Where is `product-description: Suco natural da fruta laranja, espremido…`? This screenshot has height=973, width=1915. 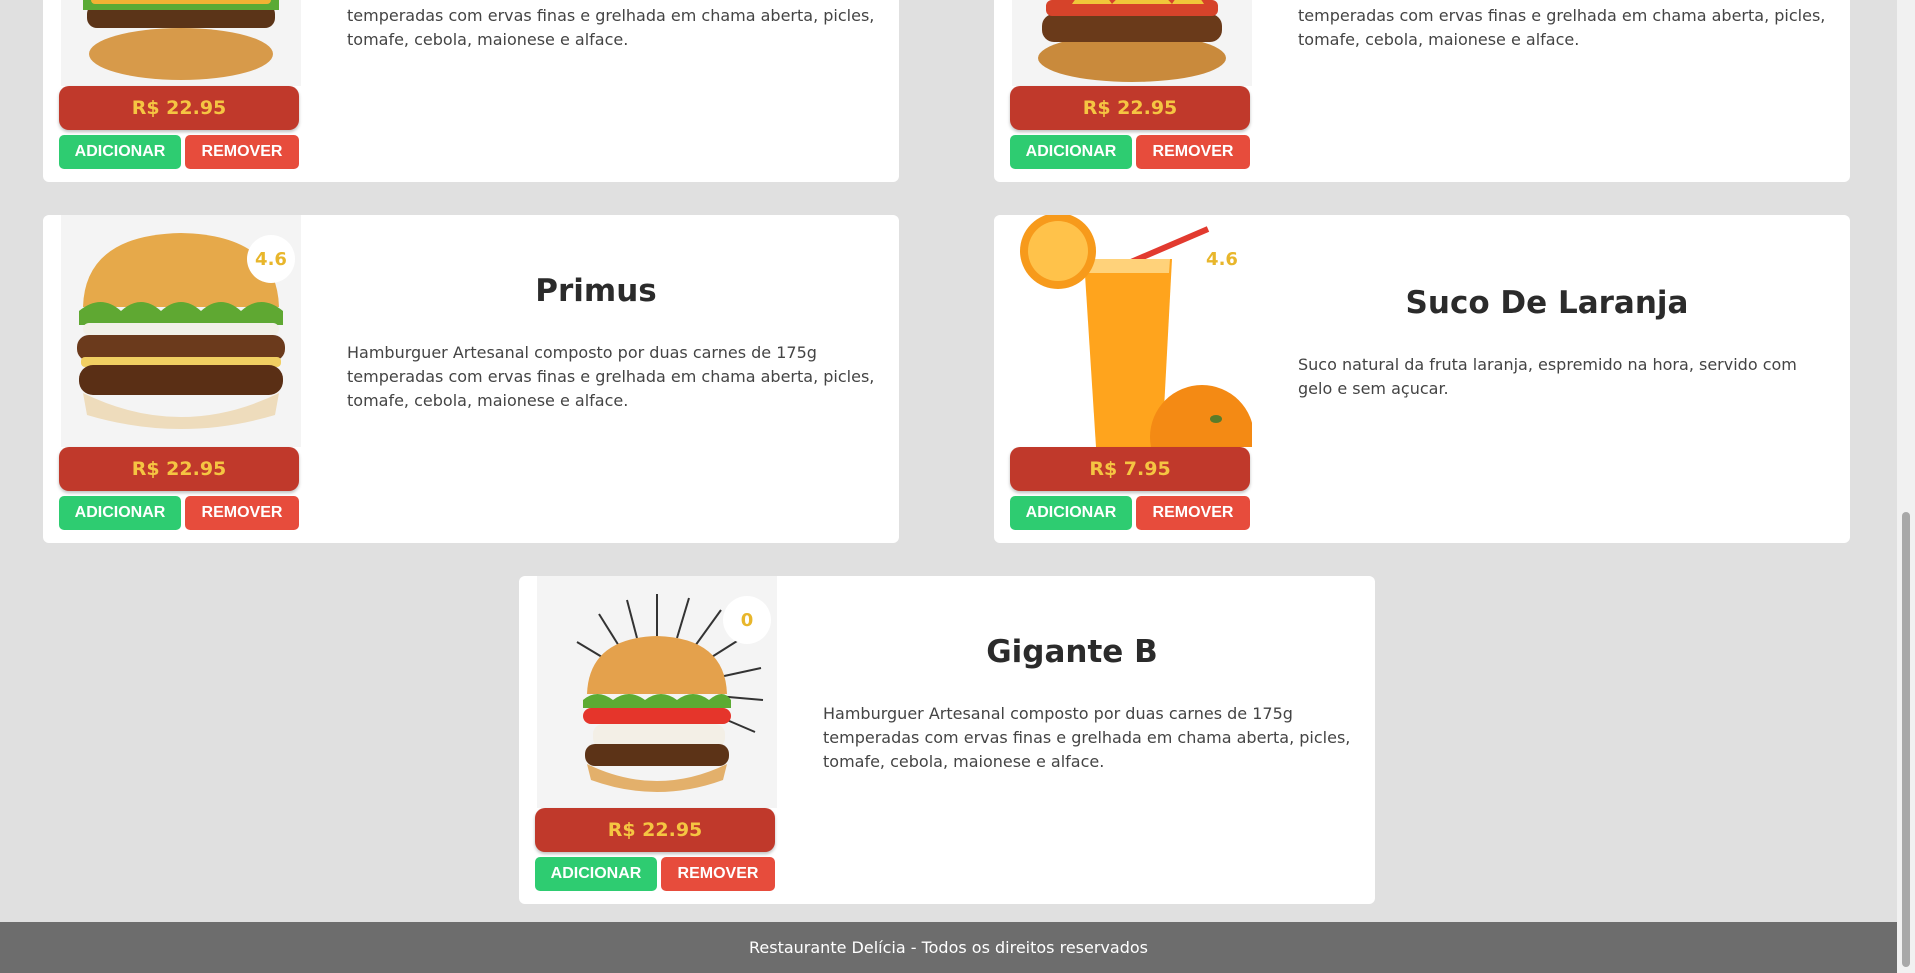 product-description: Suco natural da fruta laranja, espremido… is located at coordinates (1547, 376).